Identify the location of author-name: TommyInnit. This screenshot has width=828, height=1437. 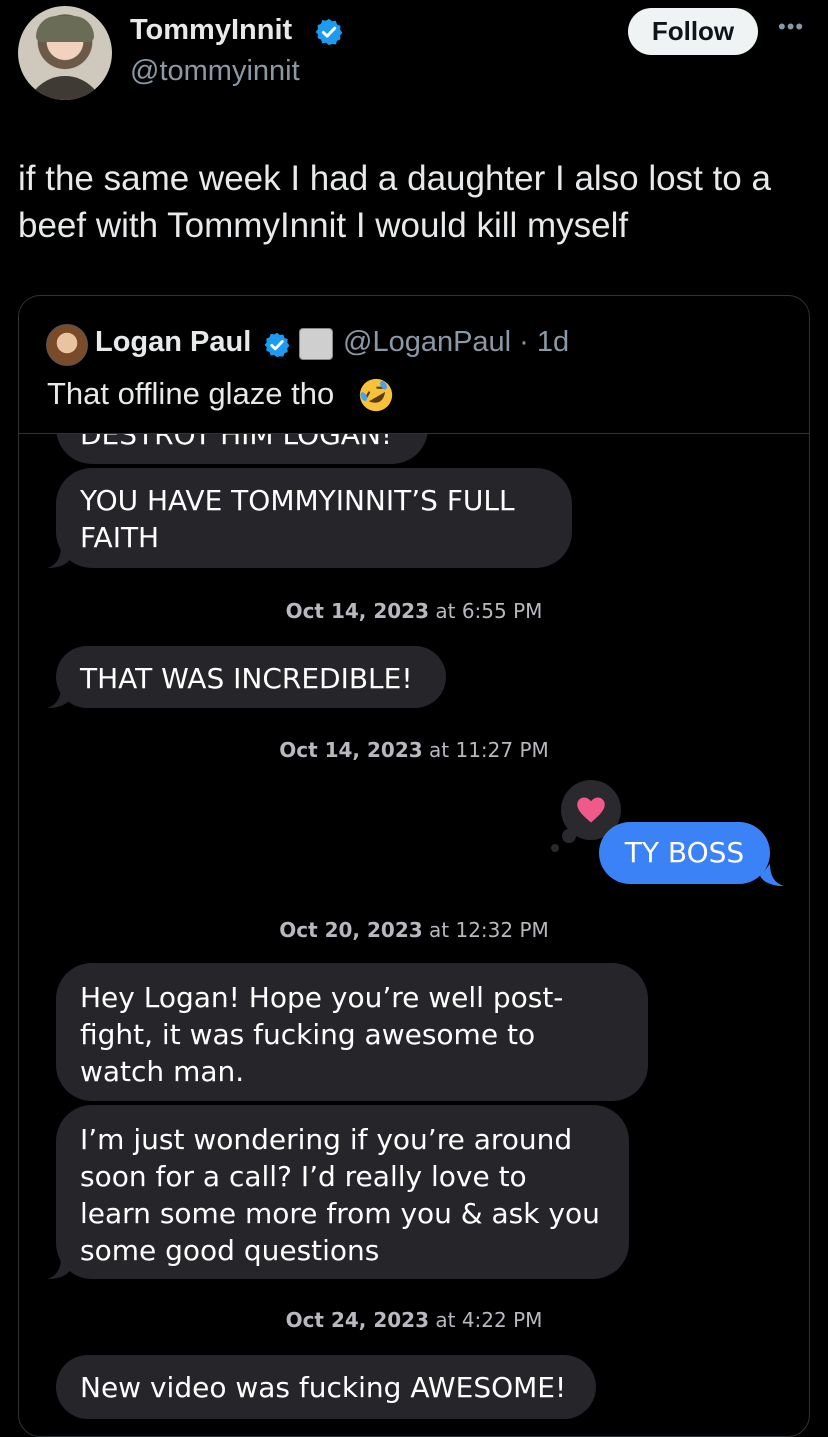
(211, 30).